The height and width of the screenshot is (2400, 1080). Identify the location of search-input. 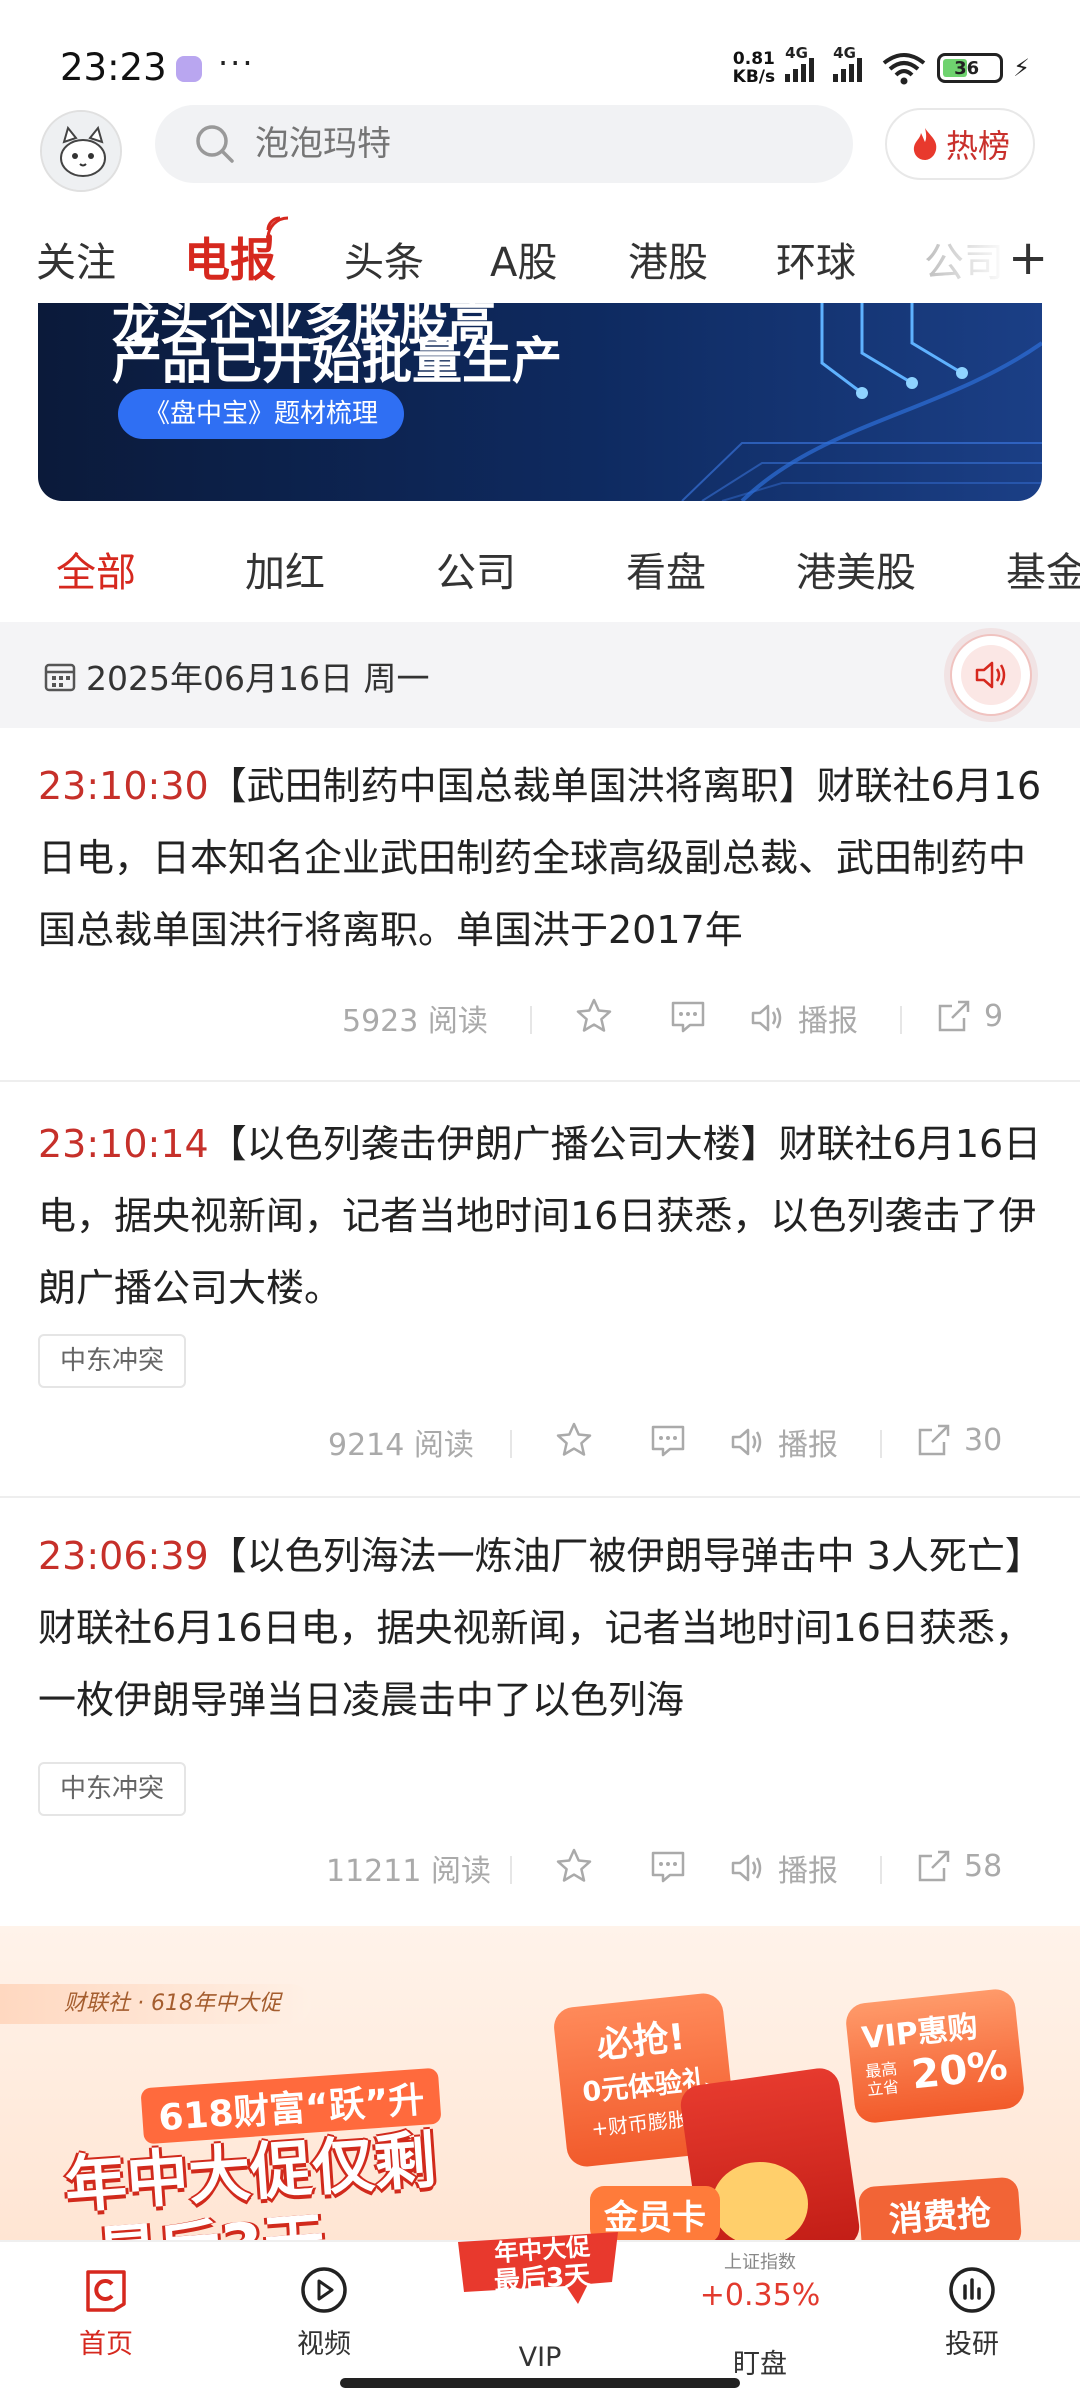
(535, 144).